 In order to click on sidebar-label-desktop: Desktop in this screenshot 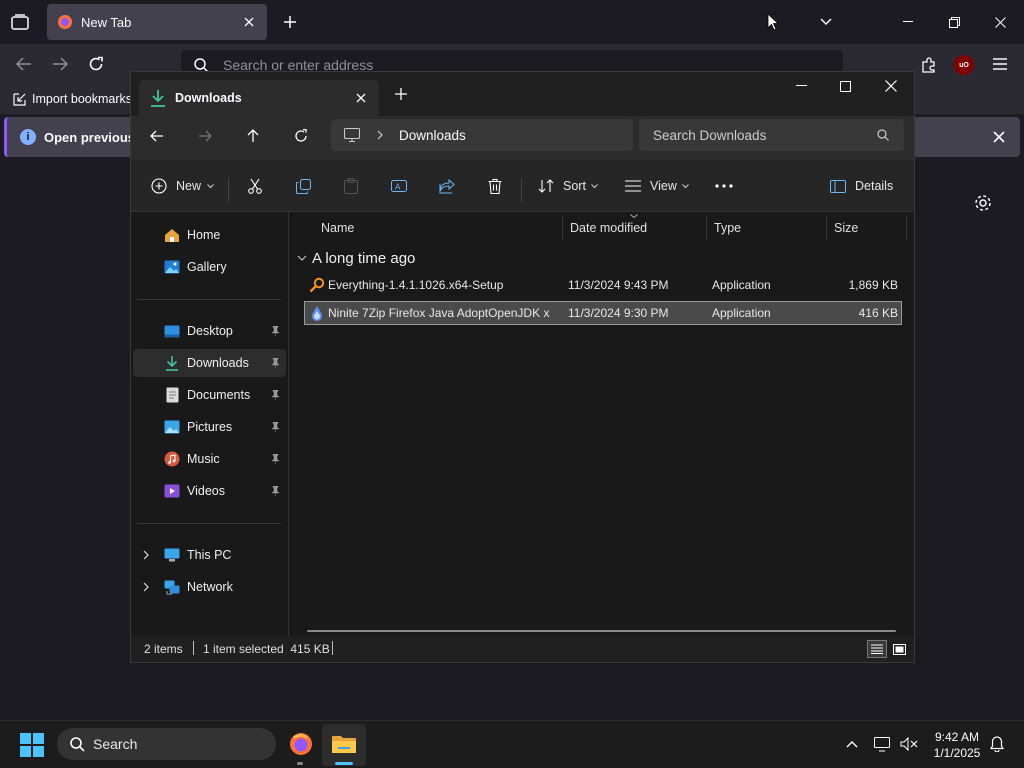, I will do `click(210, 331)`.